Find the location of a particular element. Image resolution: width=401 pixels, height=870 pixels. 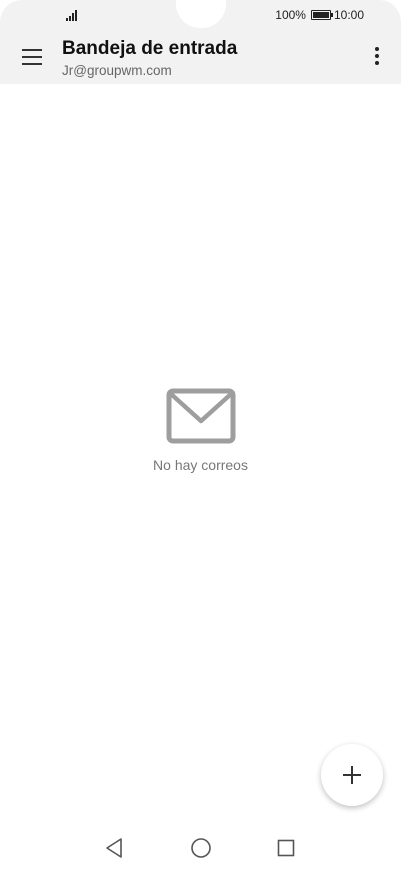

page-title: Bandeja de entrada is located at coordinates (150, 48).